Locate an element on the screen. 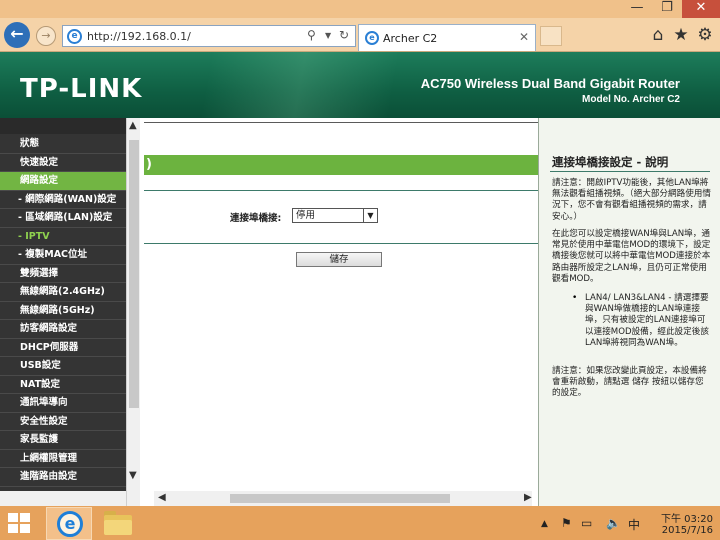 This screenshot has height=540, width=720. sidebar-item-wireless-5: 無線網路(5GHz) is located at coordinates (63, 311).